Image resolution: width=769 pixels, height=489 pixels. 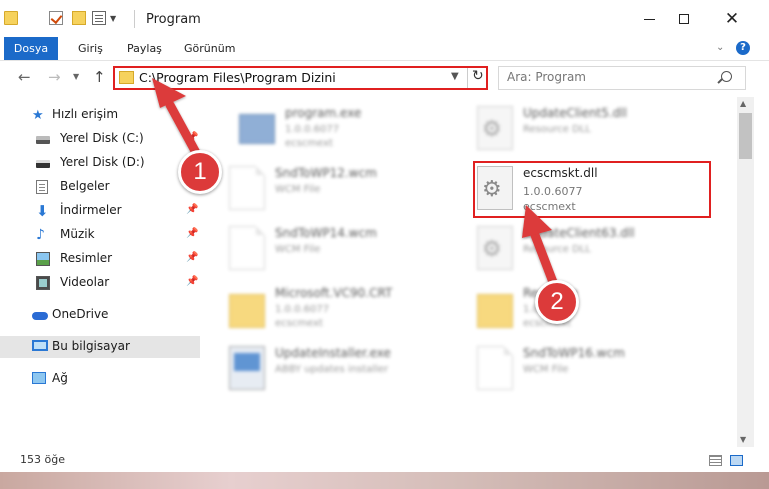 I want to click on sidebar-item-this-pc: Bu bilgisayar, so click(x=100, y=347).